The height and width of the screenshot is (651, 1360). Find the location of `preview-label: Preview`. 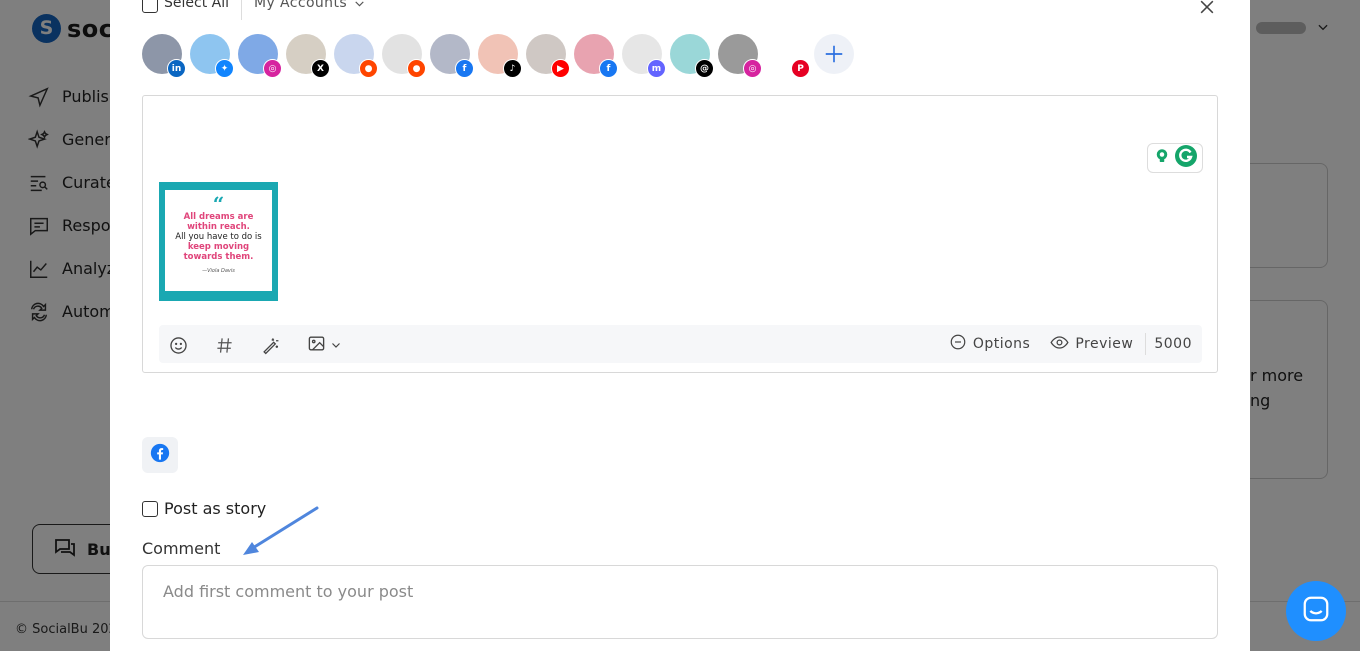

preview-label: Preview is located at coordinates (1104, 344).